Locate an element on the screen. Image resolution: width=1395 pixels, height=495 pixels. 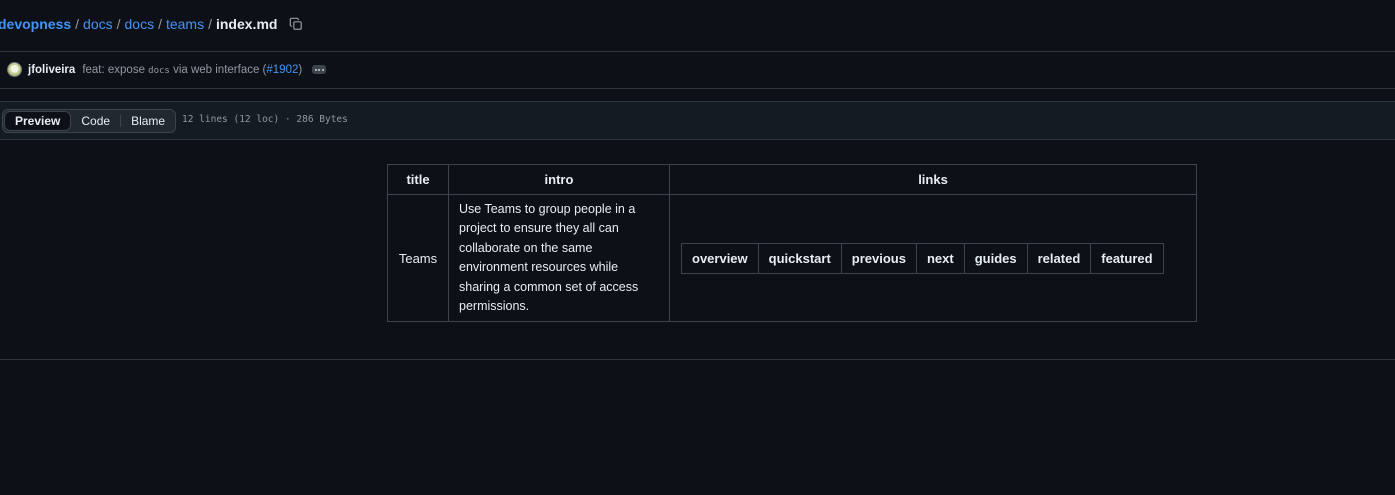
breadcrumb-item-docs: docs is located at coordinates (98, 24).